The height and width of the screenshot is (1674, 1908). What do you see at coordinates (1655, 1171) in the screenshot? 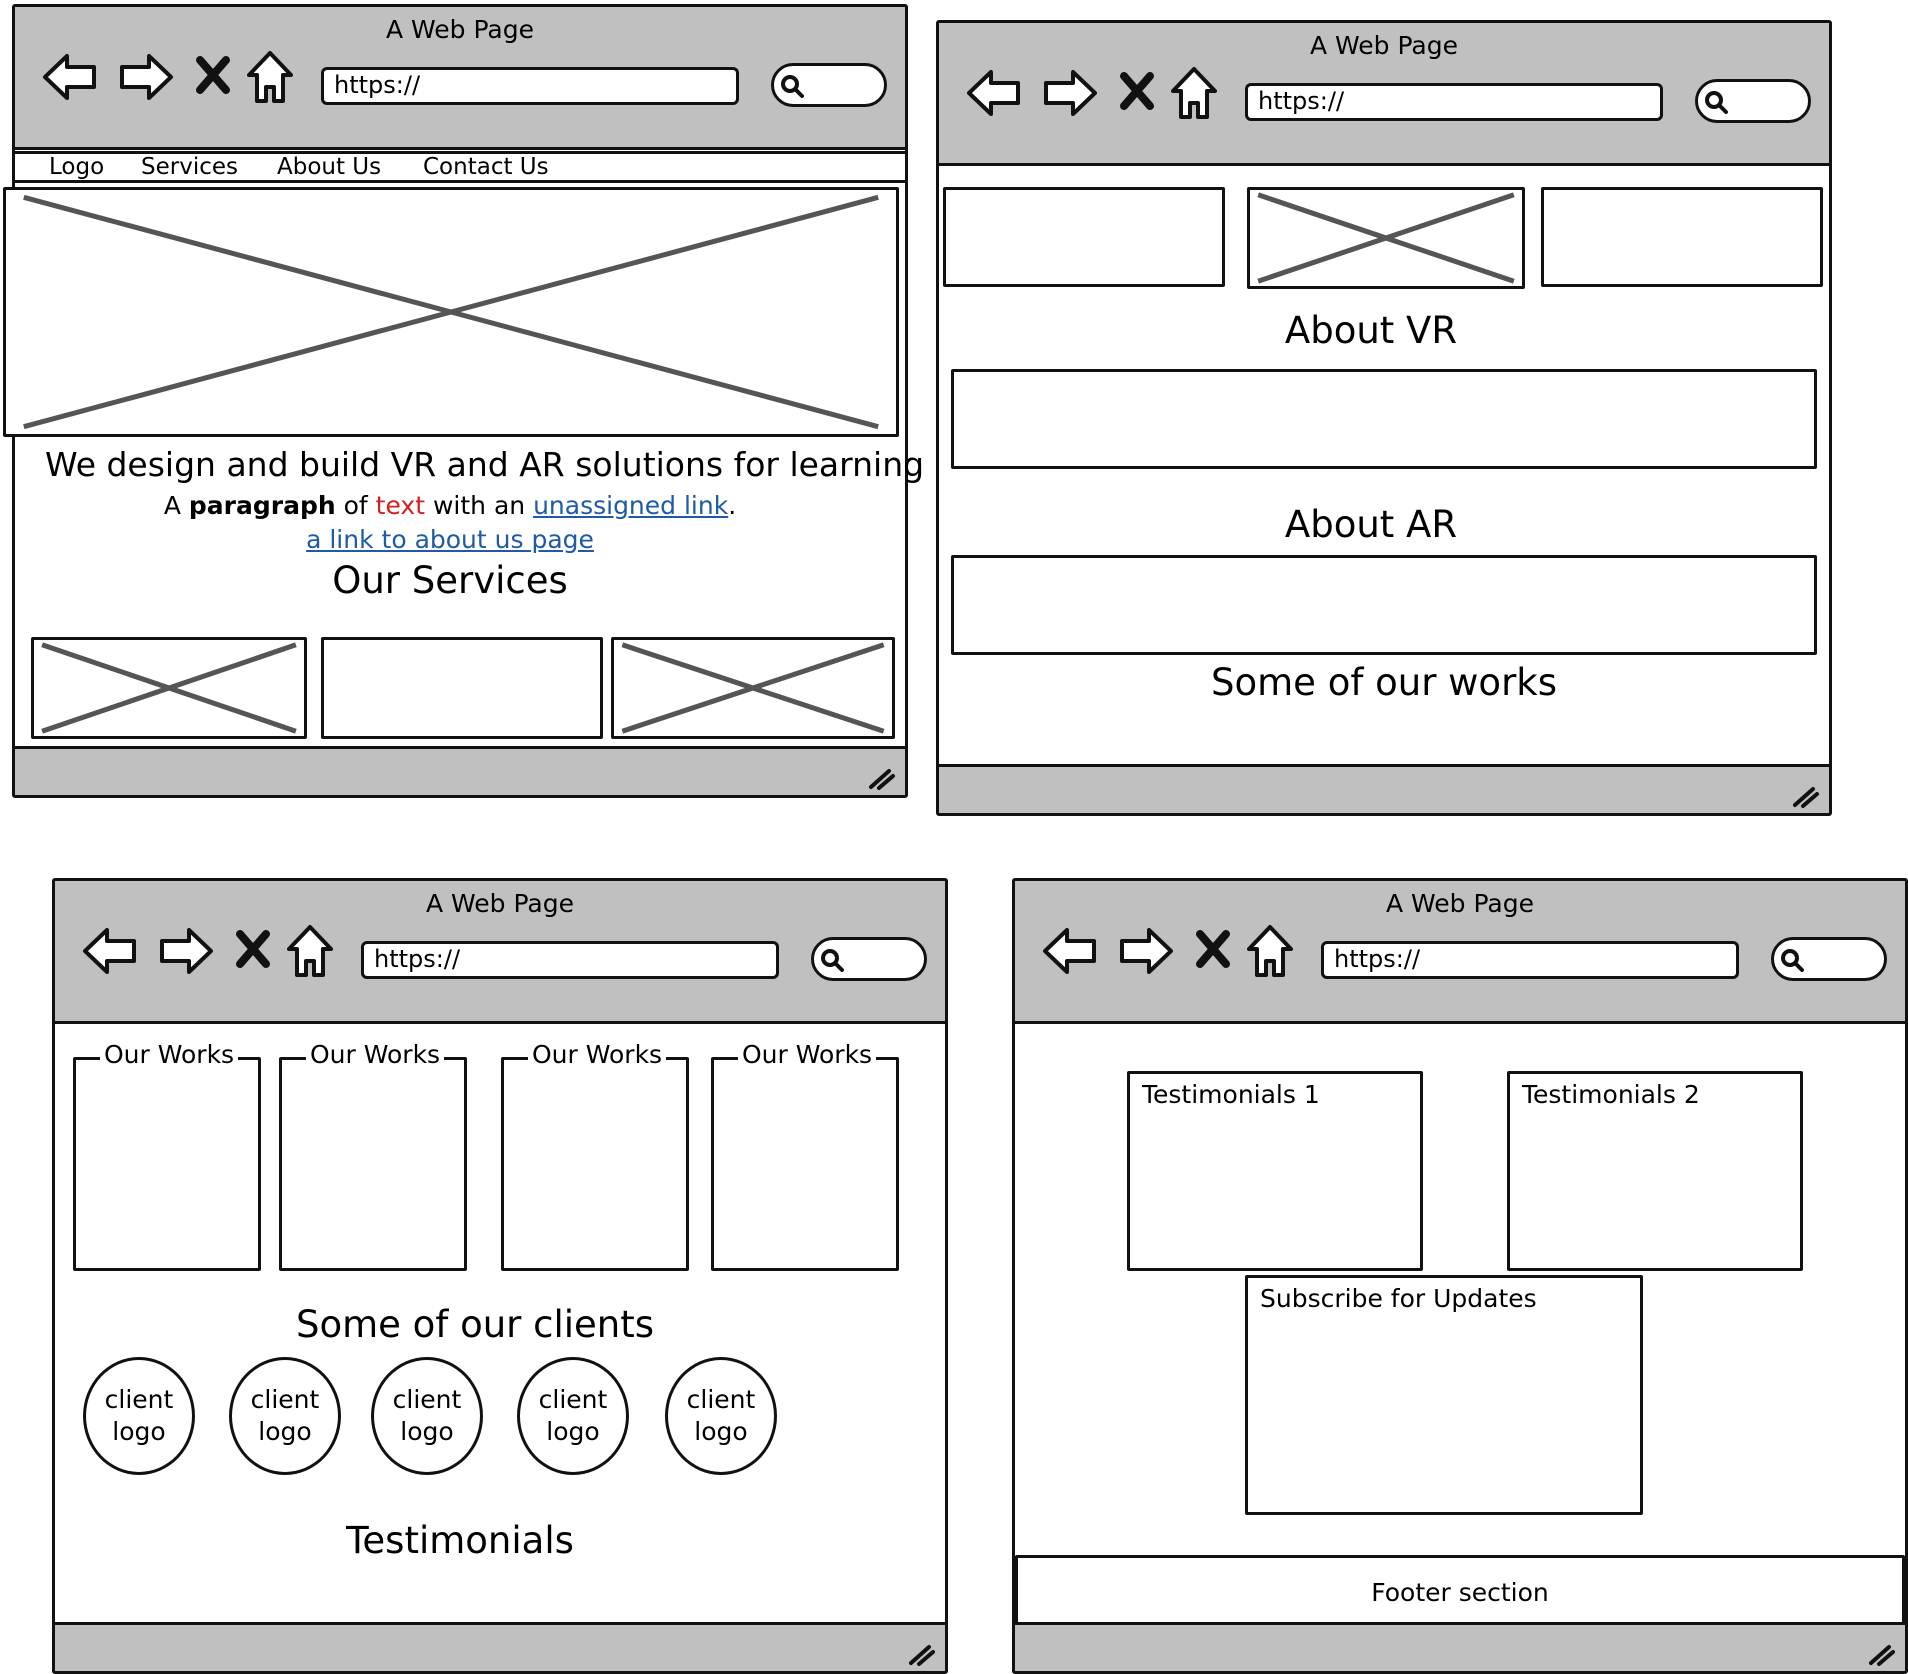
I see `testimonial-card-2: Testimonials 2` at bounding box center [1655, 1171].